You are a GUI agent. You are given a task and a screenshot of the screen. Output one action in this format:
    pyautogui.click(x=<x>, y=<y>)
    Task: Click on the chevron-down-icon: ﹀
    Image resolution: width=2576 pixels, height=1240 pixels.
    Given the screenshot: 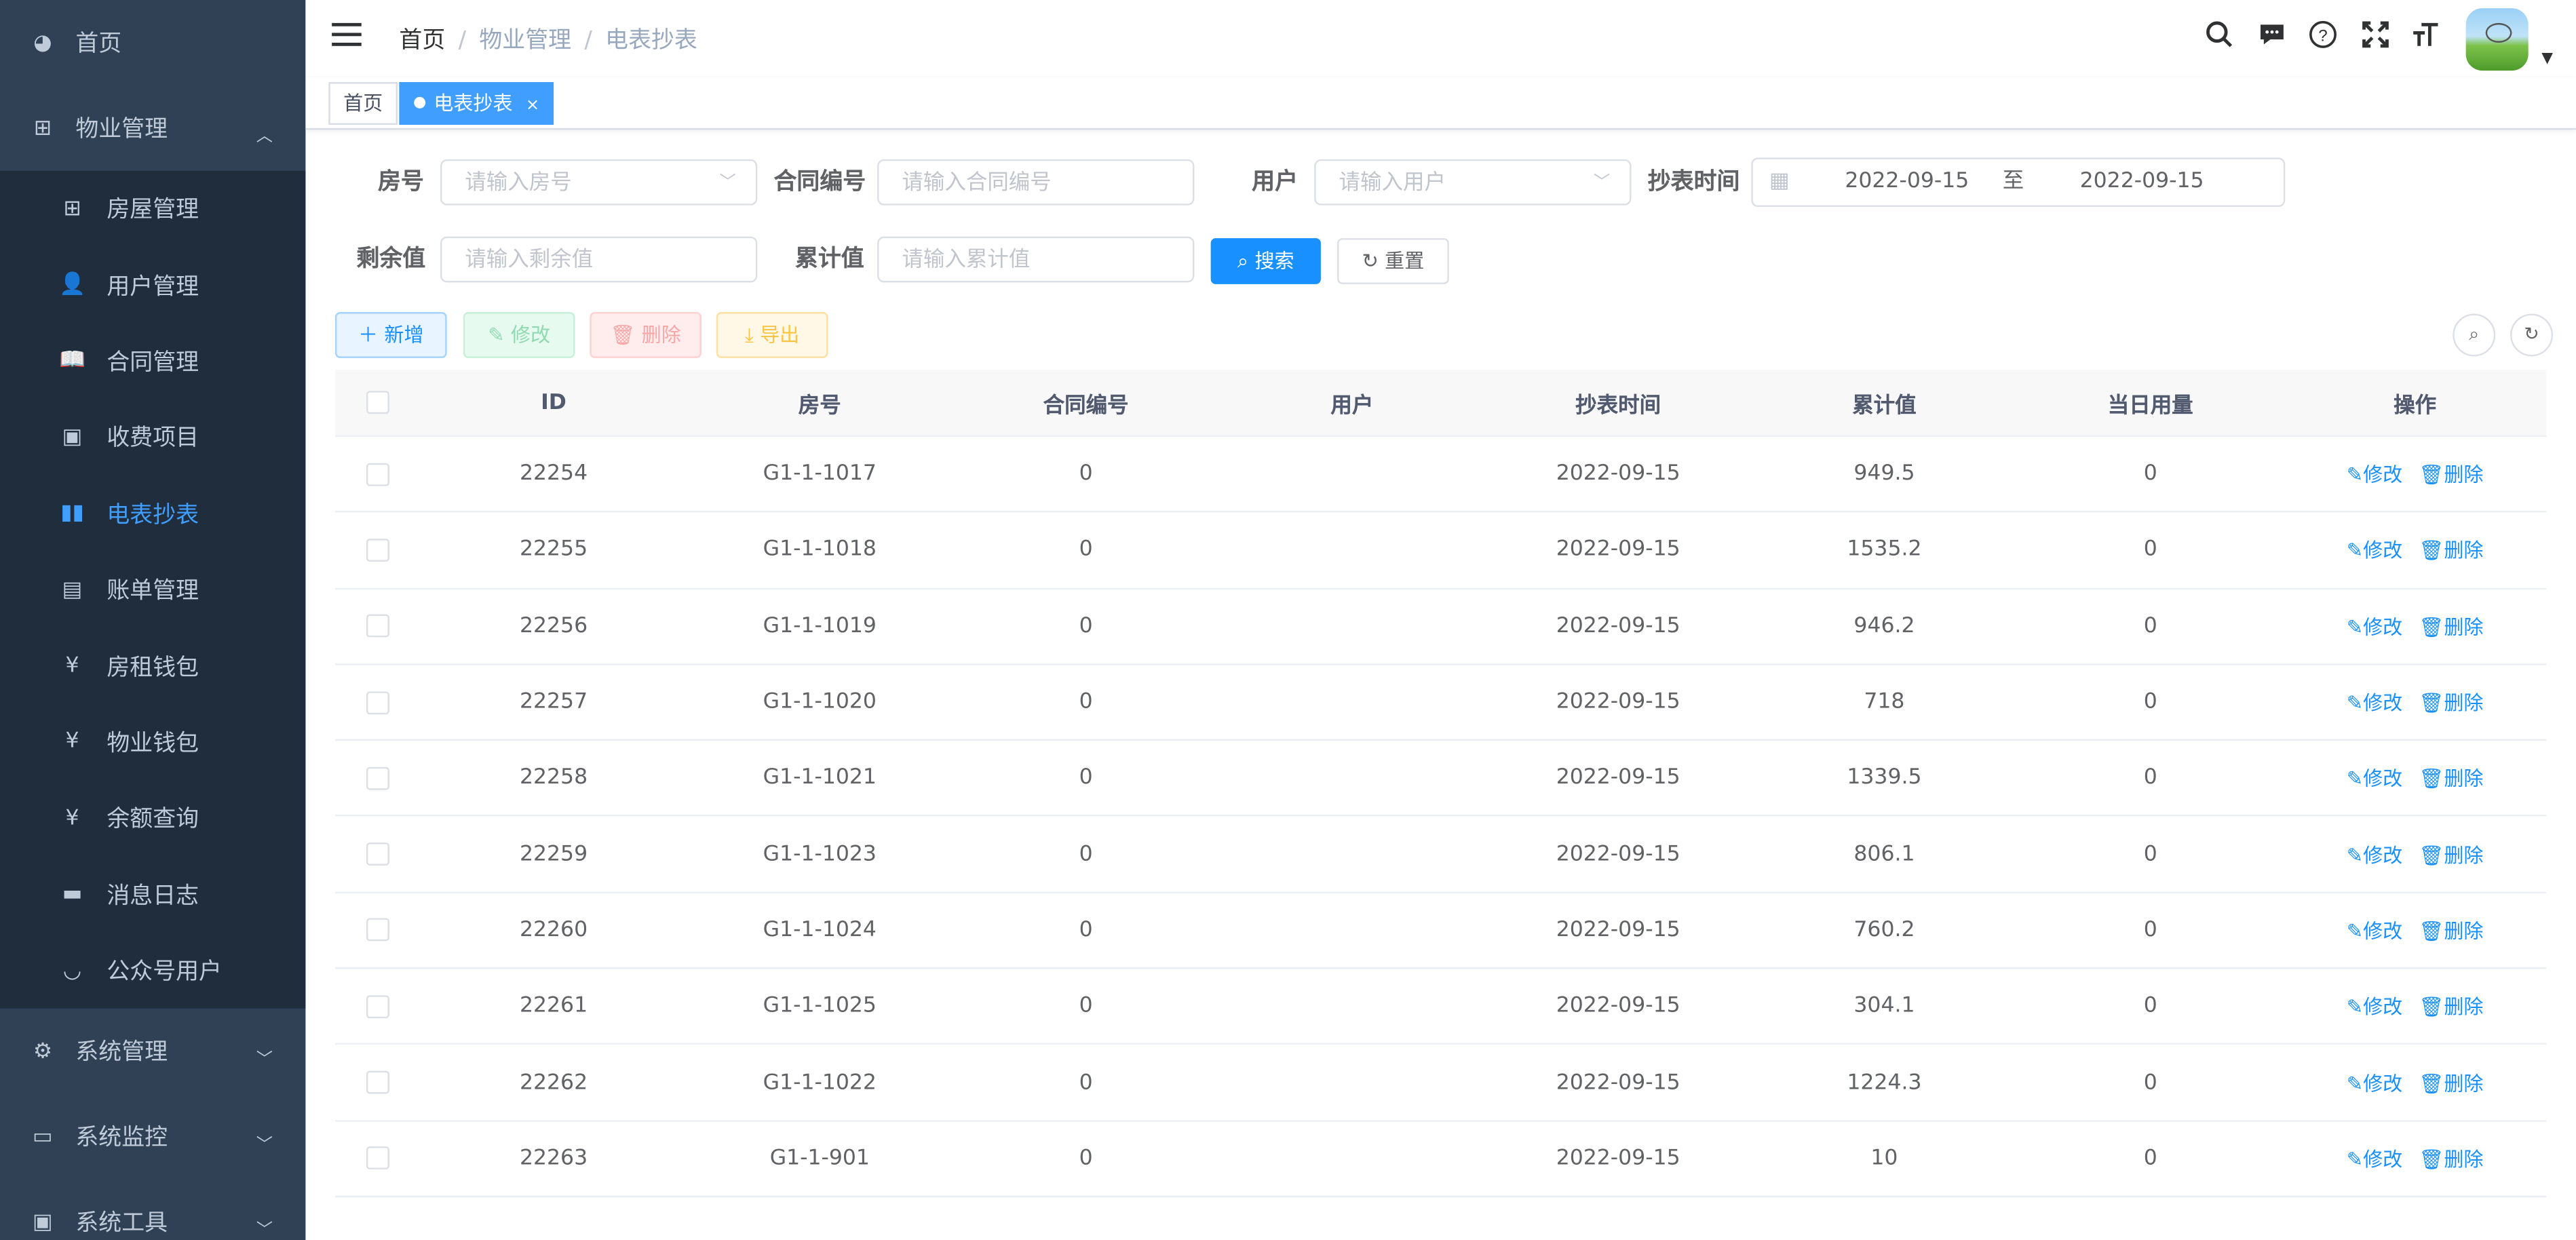 What is the action you would take?
    pyautogui.click(x=727, y=183)
    